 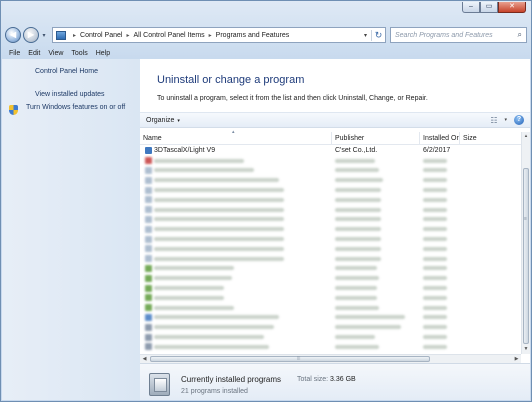 I want to click on organize-label: Organize, so click(x=160, y=120).